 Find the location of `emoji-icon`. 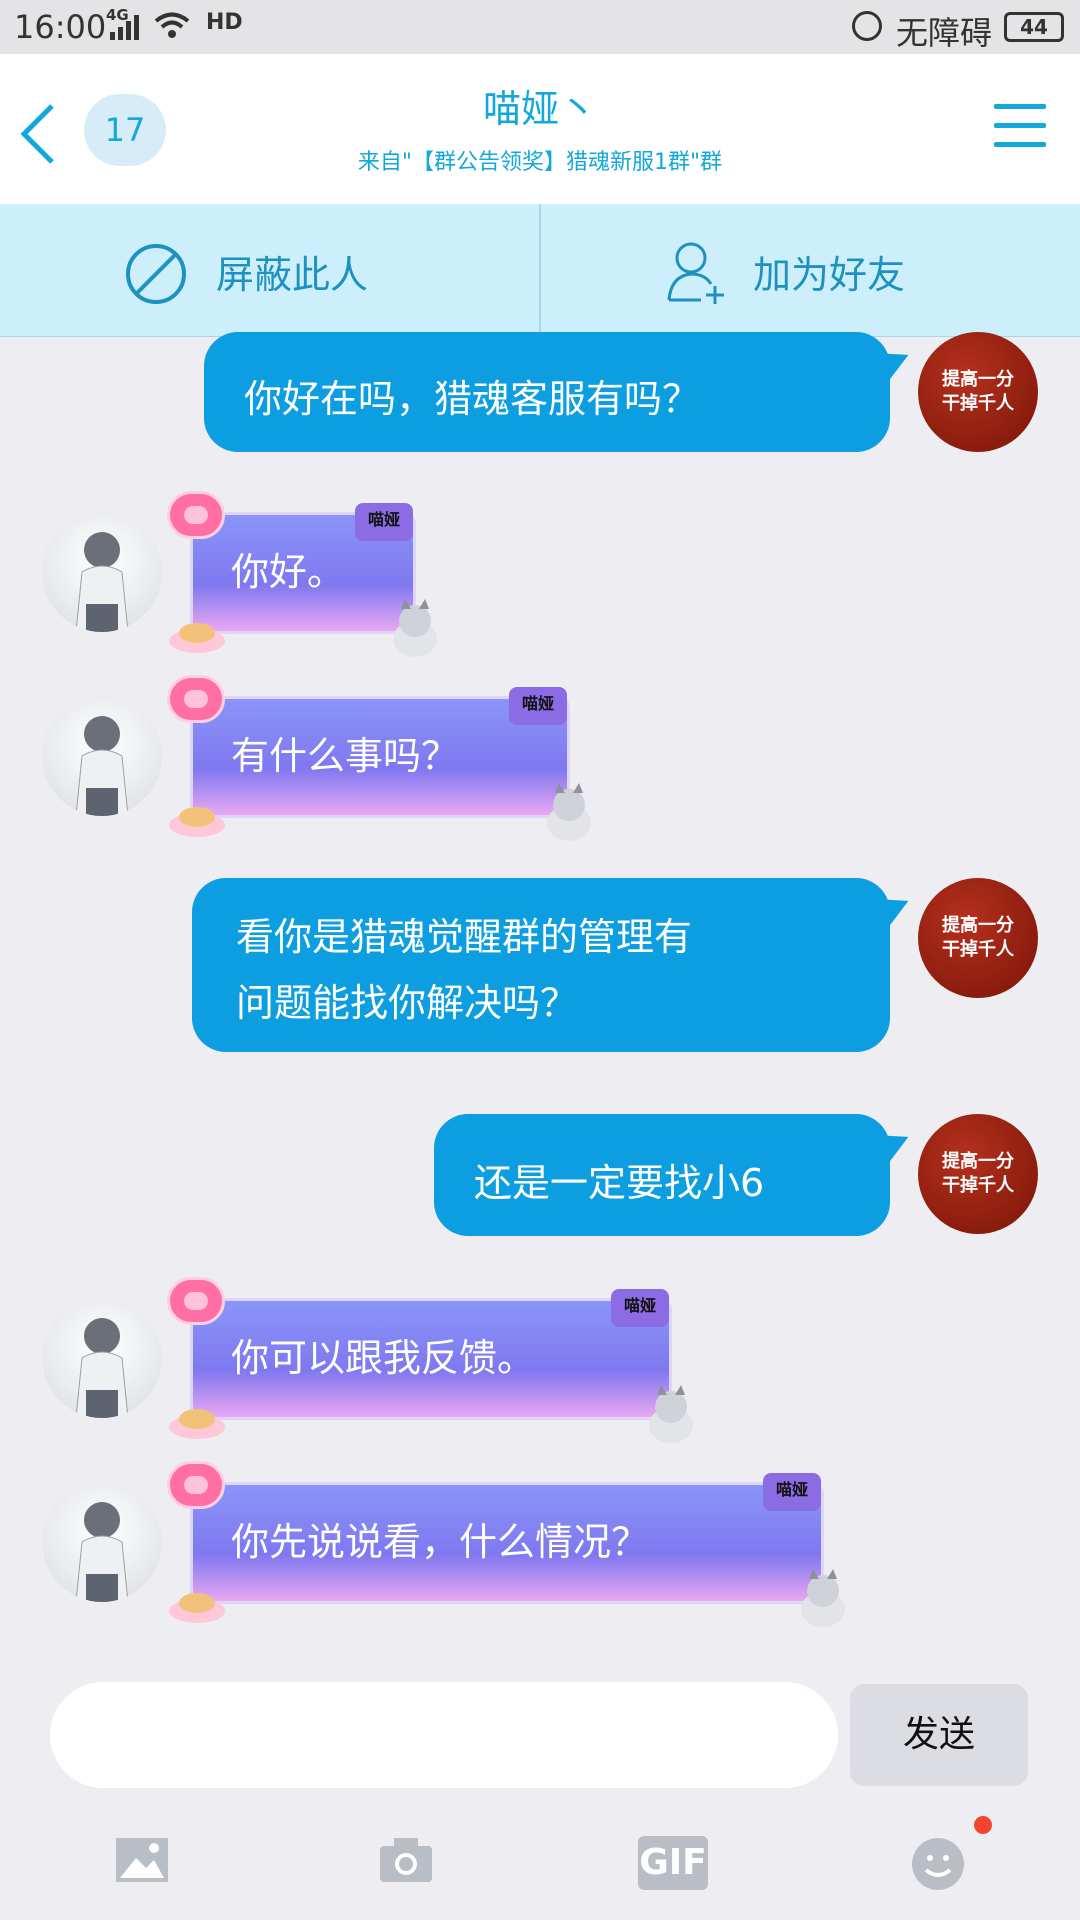

emoji-icon is located at coordinates (938, 1864).